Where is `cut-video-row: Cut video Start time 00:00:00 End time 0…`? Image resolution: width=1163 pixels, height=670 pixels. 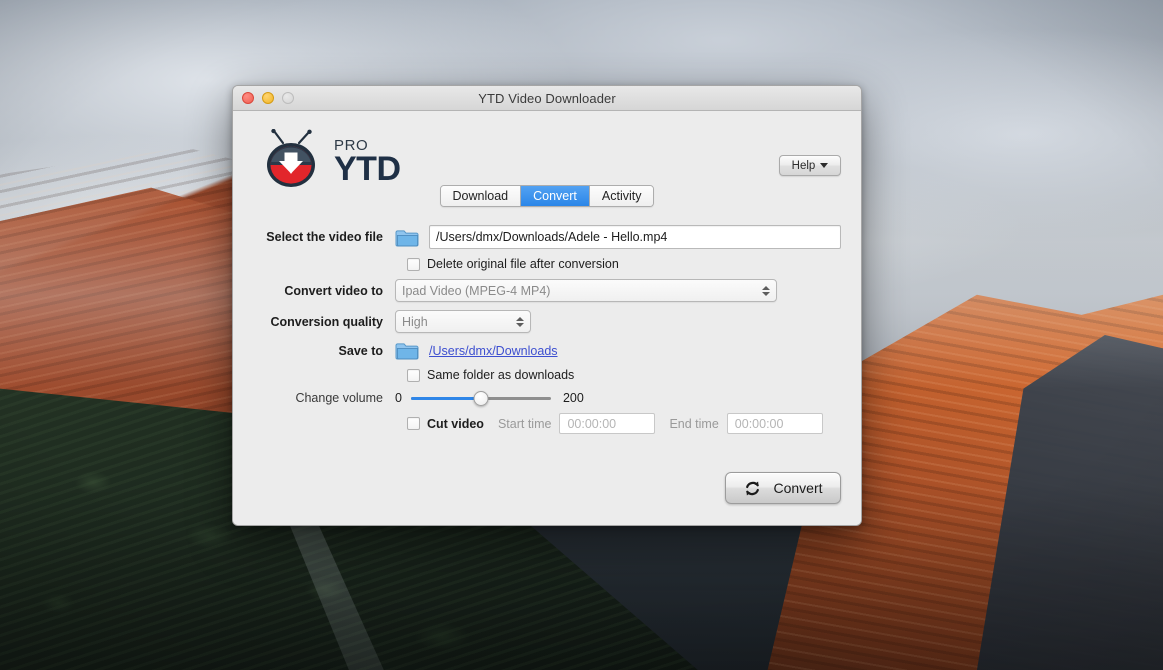
cut-video-row: Cut video Start time 00:00:00 End time 0… is located at coordinates (624, 423).